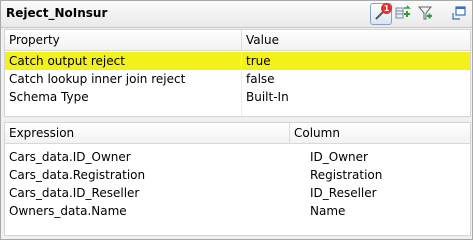 Image resolution: width=473 pixels, height=240 pixels. I want to click on error-filter-icon: 1, so click(382, 12).